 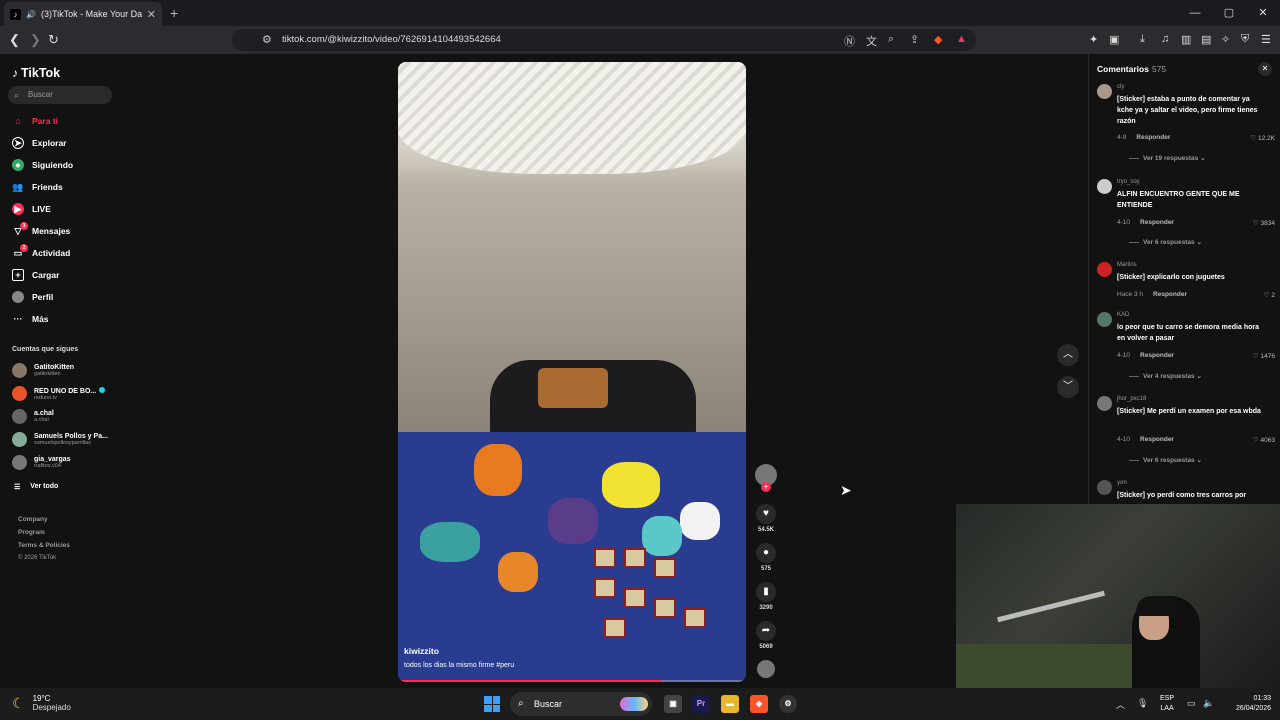 I want to click on view-replies-button: Ver 19 respuestas ⌄, so click(x=1167, y=158).